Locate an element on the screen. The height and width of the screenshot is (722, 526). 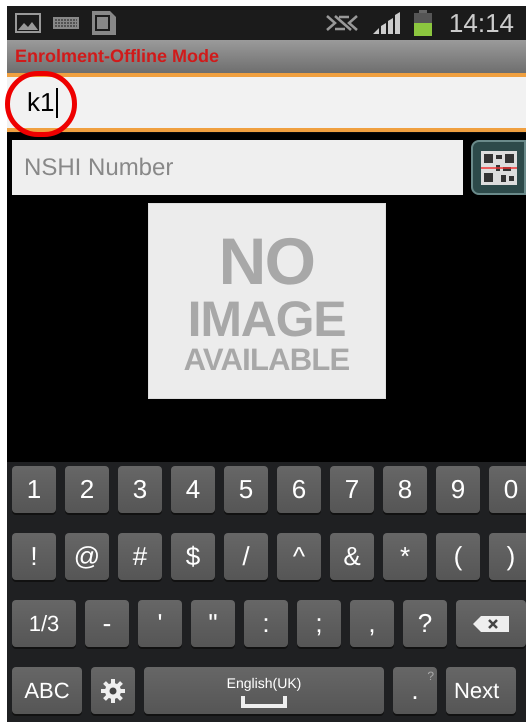
key: / is located at coordinates (246, 556).